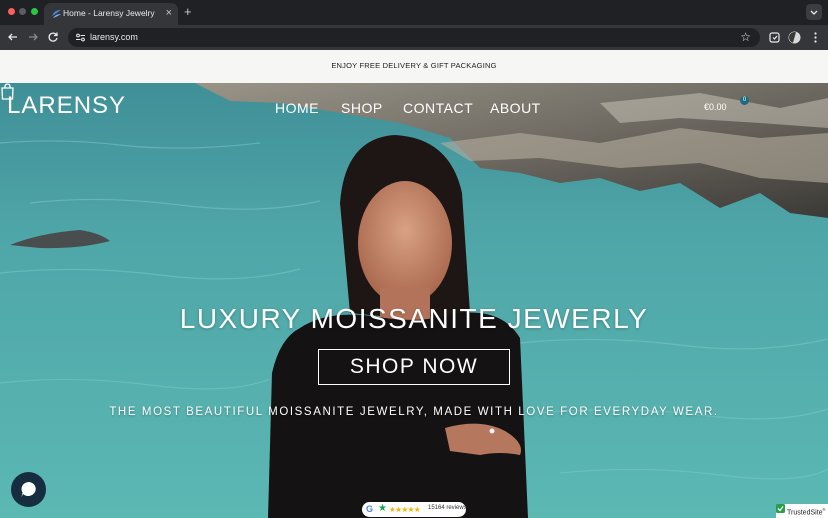 The height and width of the screenshot is (518, 828). I want to click on cart-icon, so click(7, 91).